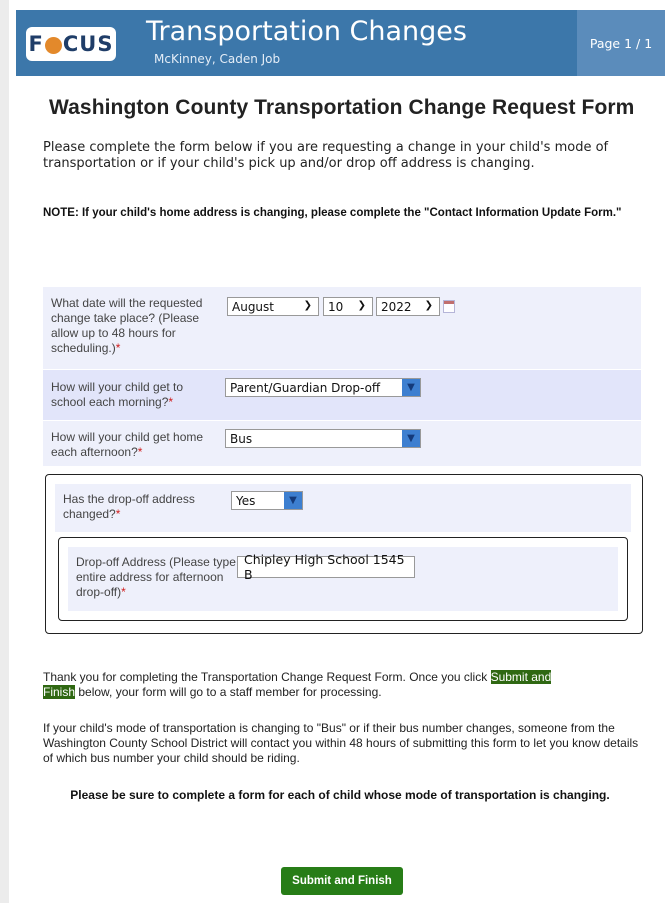 This screenshot has height=903, width=665. What do you see at coordinates (323, 387) in the screenshot?
I see `morning-transport-select: Parent/Guardian Drop-off ▼` at bounding box center [323, 387].